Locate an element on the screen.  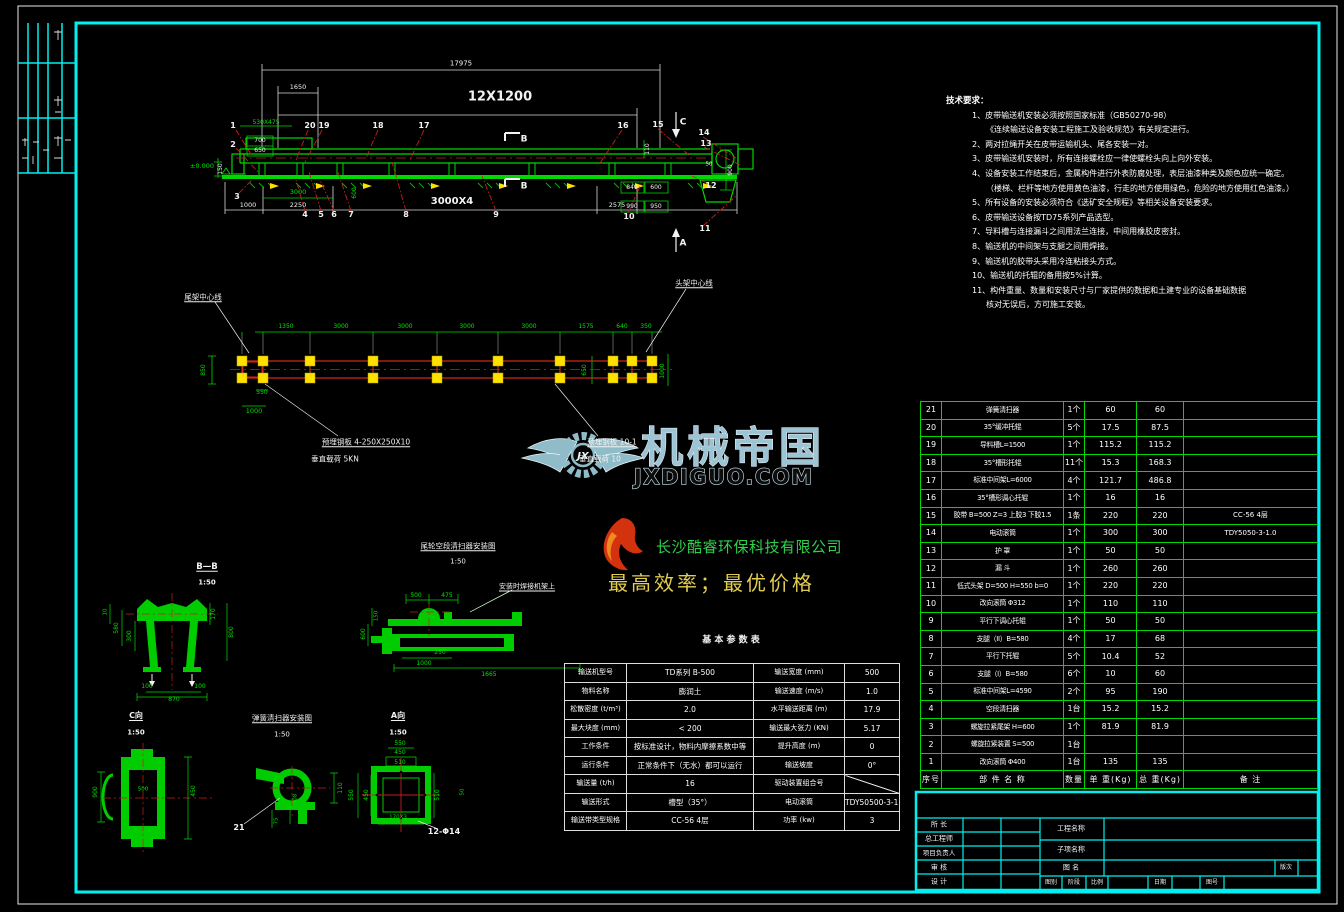
bom-cell: CC-56 4层 is located at coordinates (1250, 516).